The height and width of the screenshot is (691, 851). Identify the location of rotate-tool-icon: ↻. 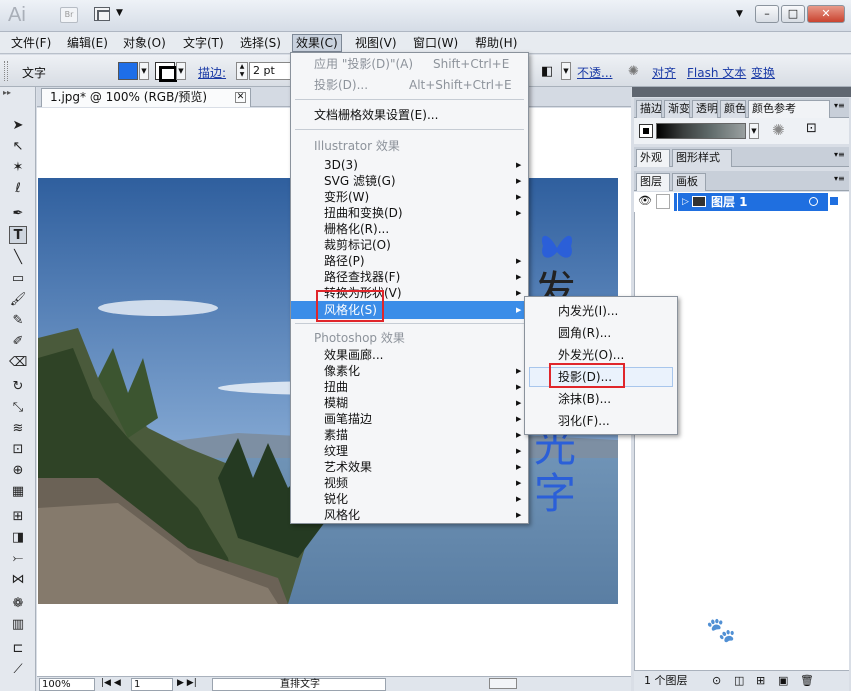
(18, 387).